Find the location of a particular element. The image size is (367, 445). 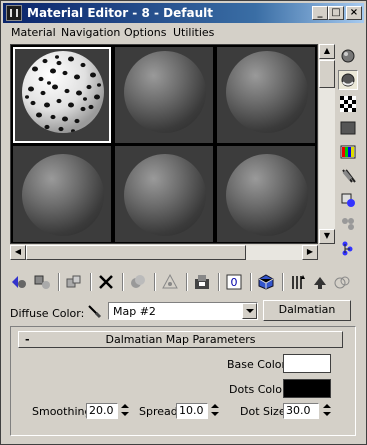

horizontal-scrollbar: ◀ ▶ is located at coordinates (164, 252).